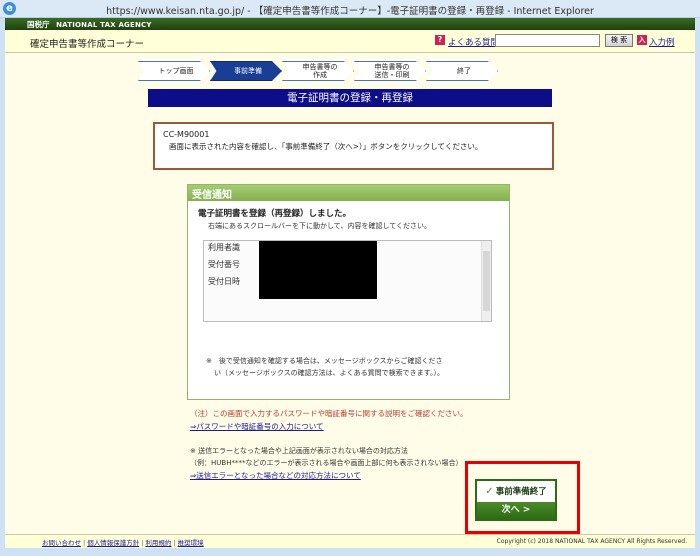  What do you see at coordinates (350, 24) in the screenshot?
I see `nta-header-band: 国税庁 NATIONAL TAX AGENCY` at bounding box center [350, 24].